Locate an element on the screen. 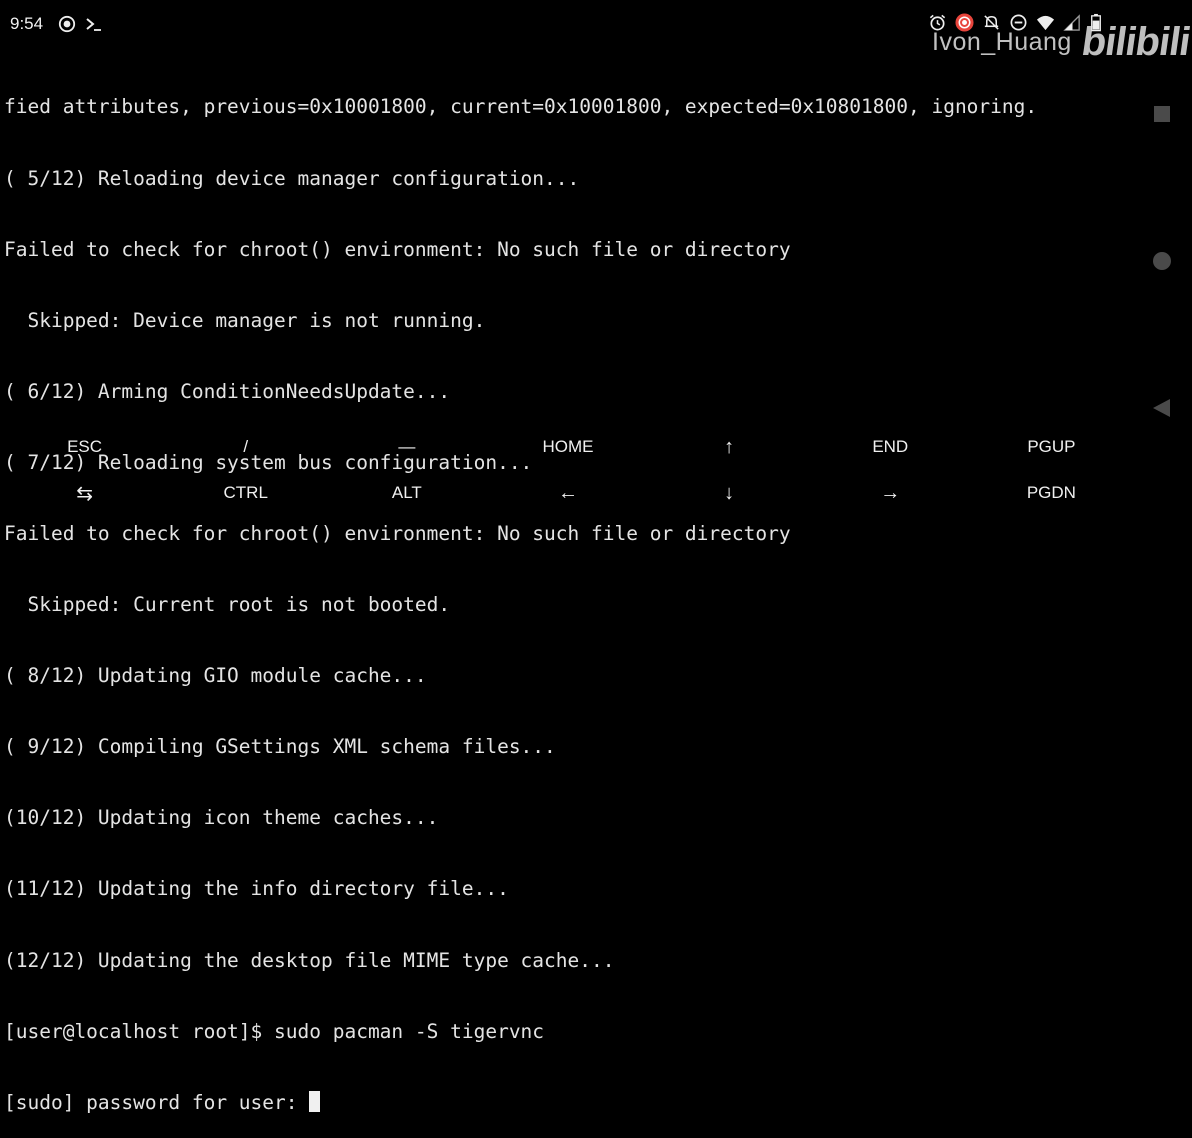  key-pgup: PGUP is located at coordinates (1051, 447).